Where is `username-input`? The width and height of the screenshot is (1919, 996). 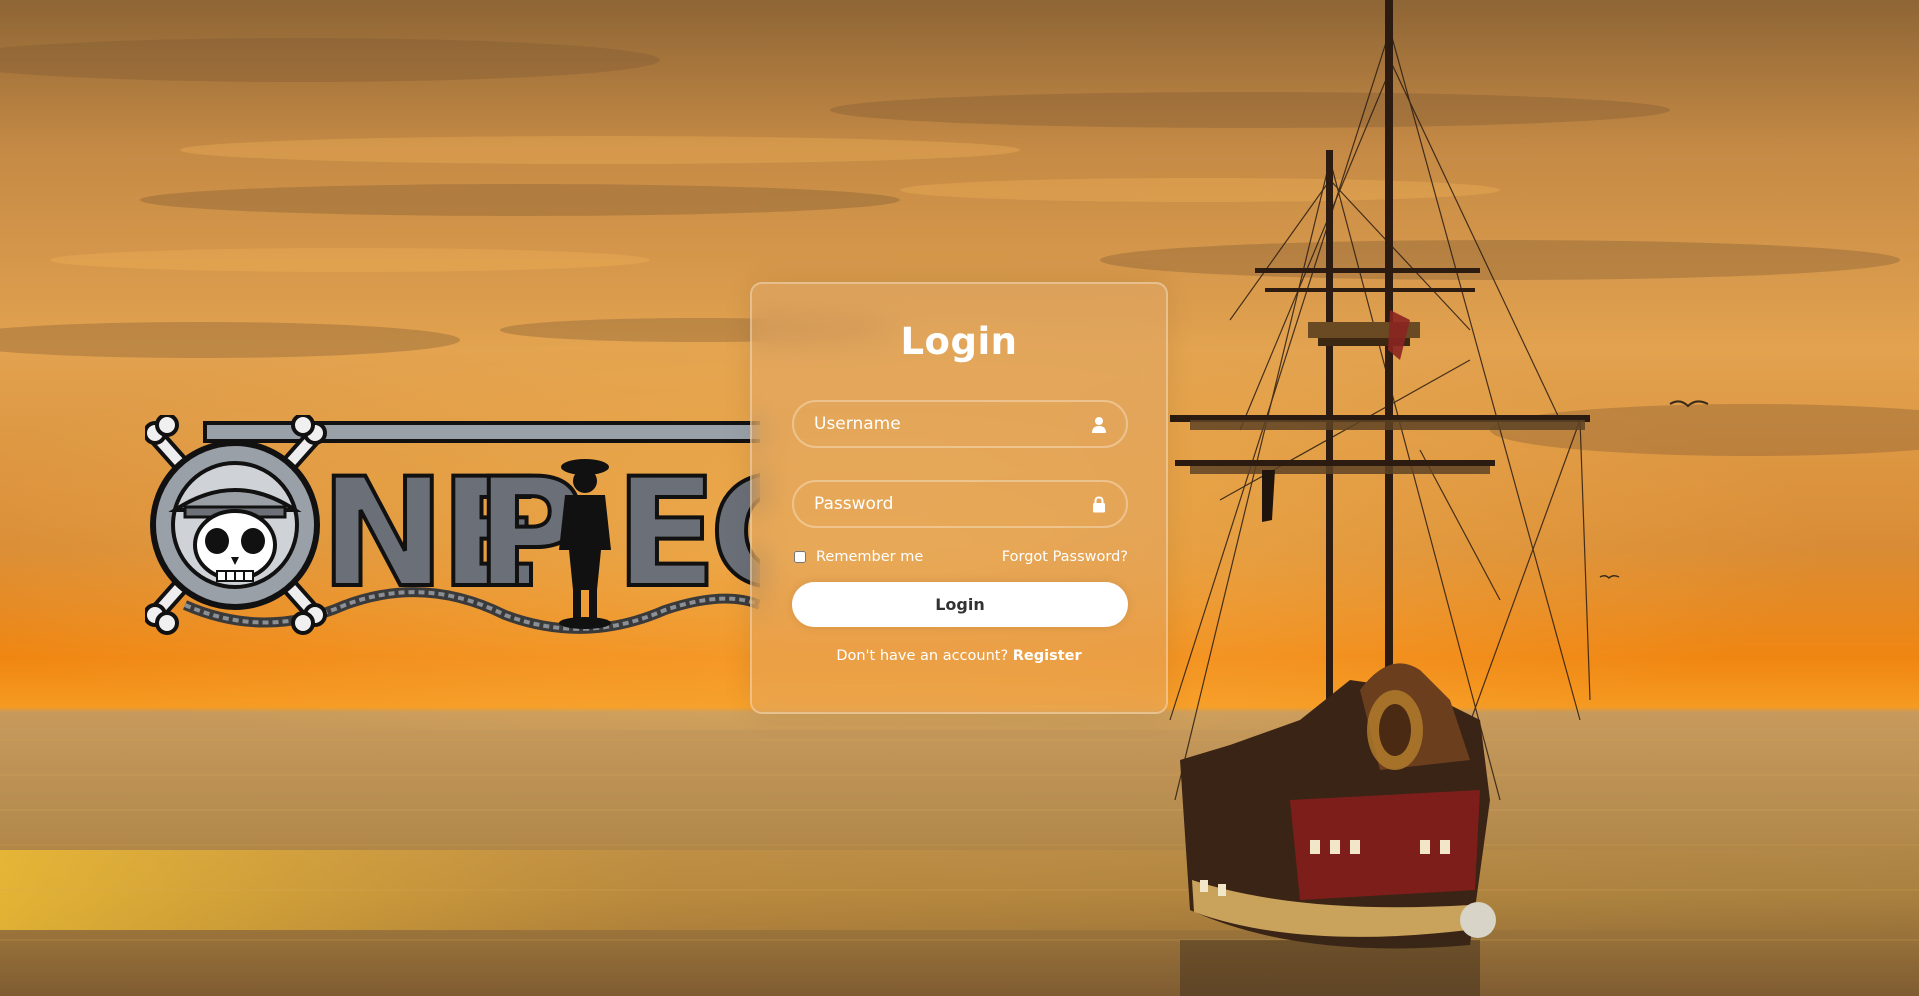
username-input is located at coordinates (960, 424).